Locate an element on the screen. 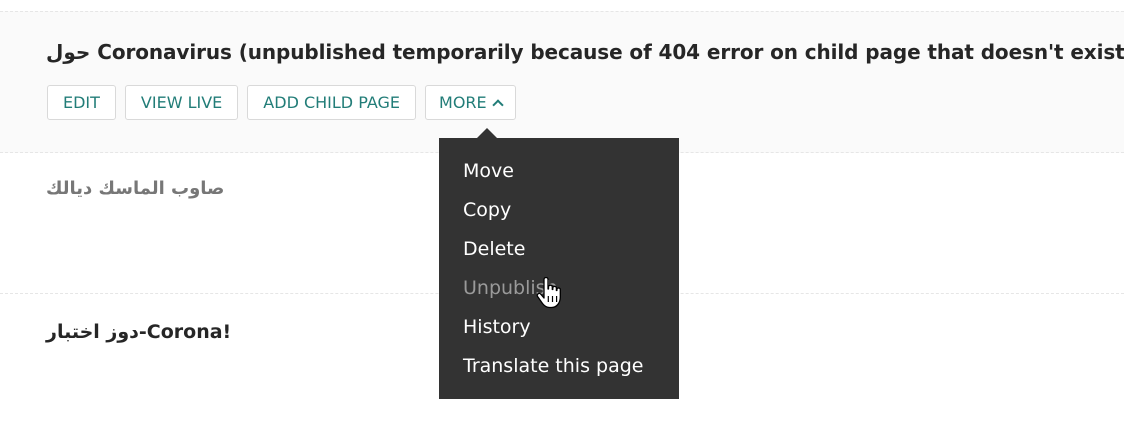 This screenshot has width=1124, height=423. menu-item-copy: Copy is located at coordinates (559, 210).